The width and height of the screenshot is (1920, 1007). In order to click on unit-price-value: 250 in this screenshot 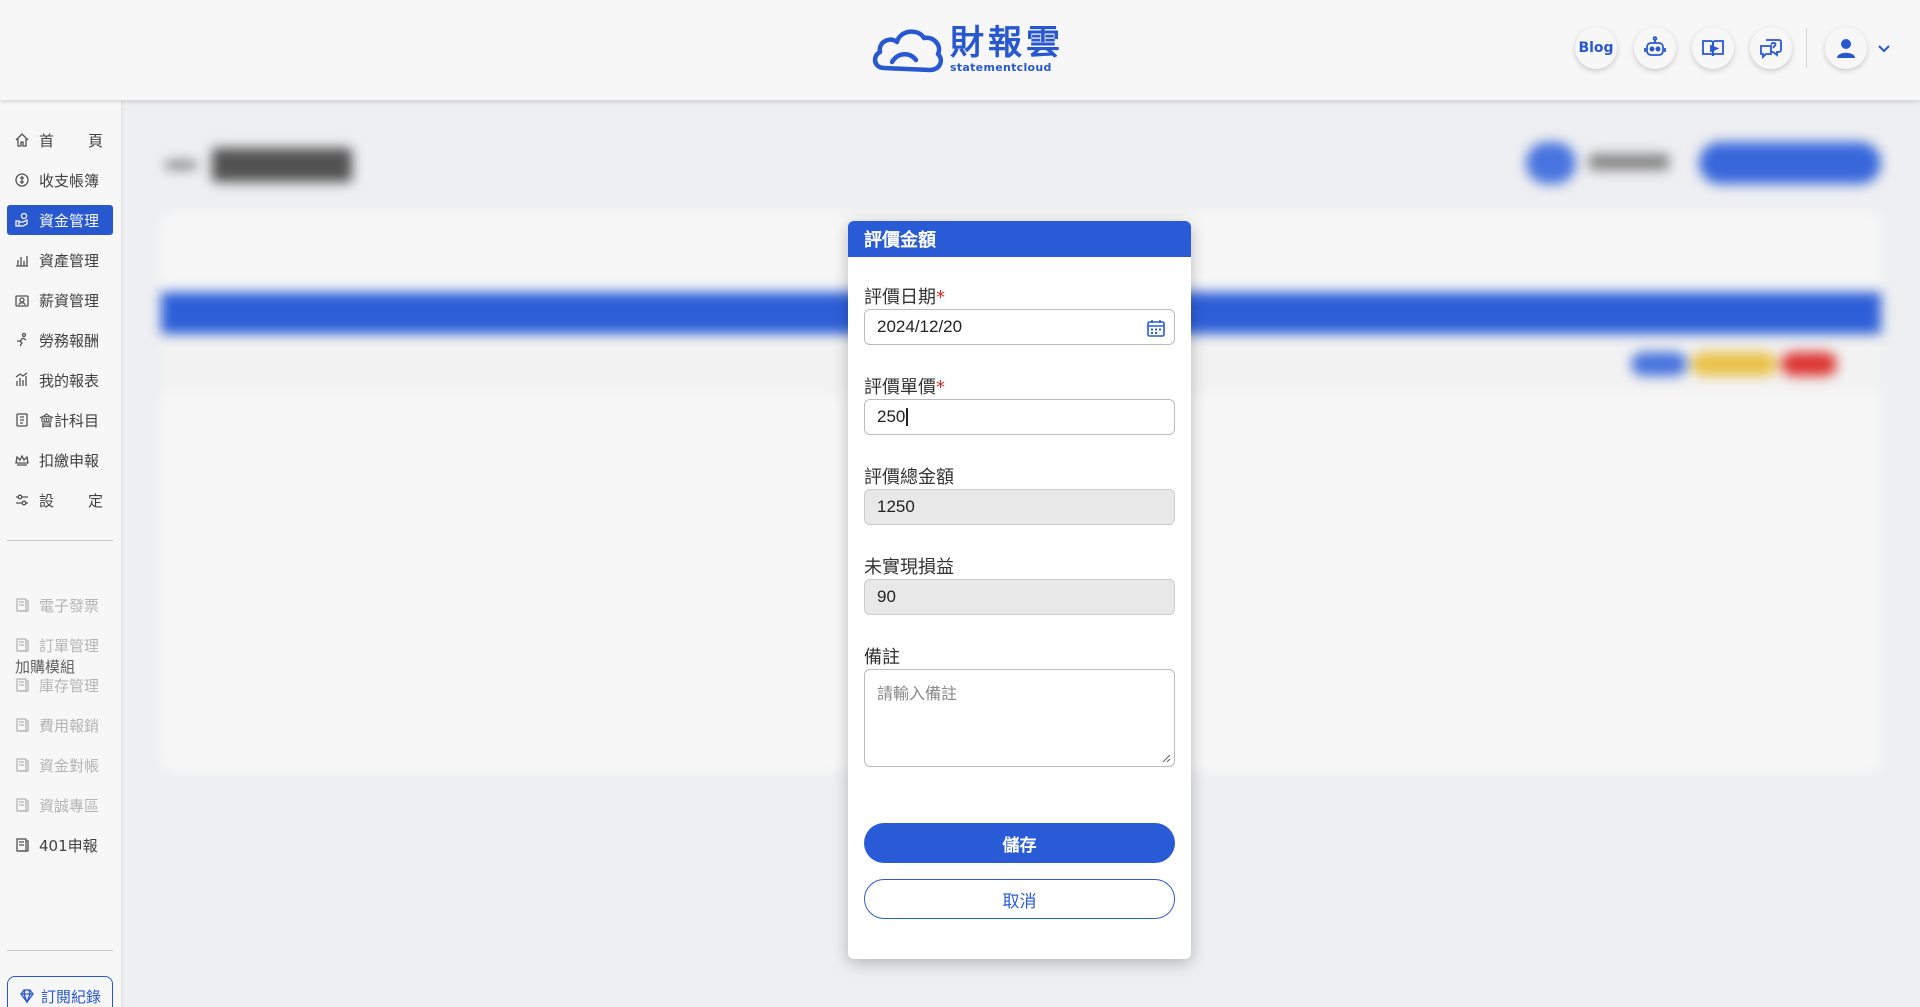, I will do `click(891, 416)`.